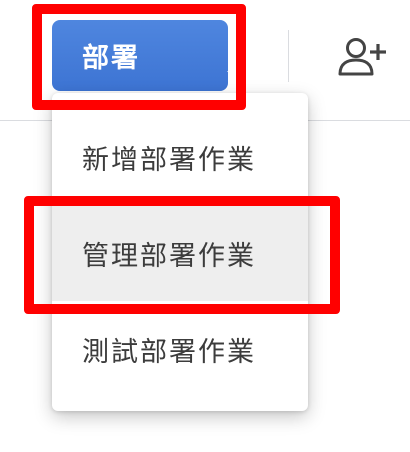 The height and width of the screenshot is (452, 410). What do you see at coordinates (111, 58) in the screenshot?
I see `deploy-button-label: 部署` at bounding box center [111, 58].